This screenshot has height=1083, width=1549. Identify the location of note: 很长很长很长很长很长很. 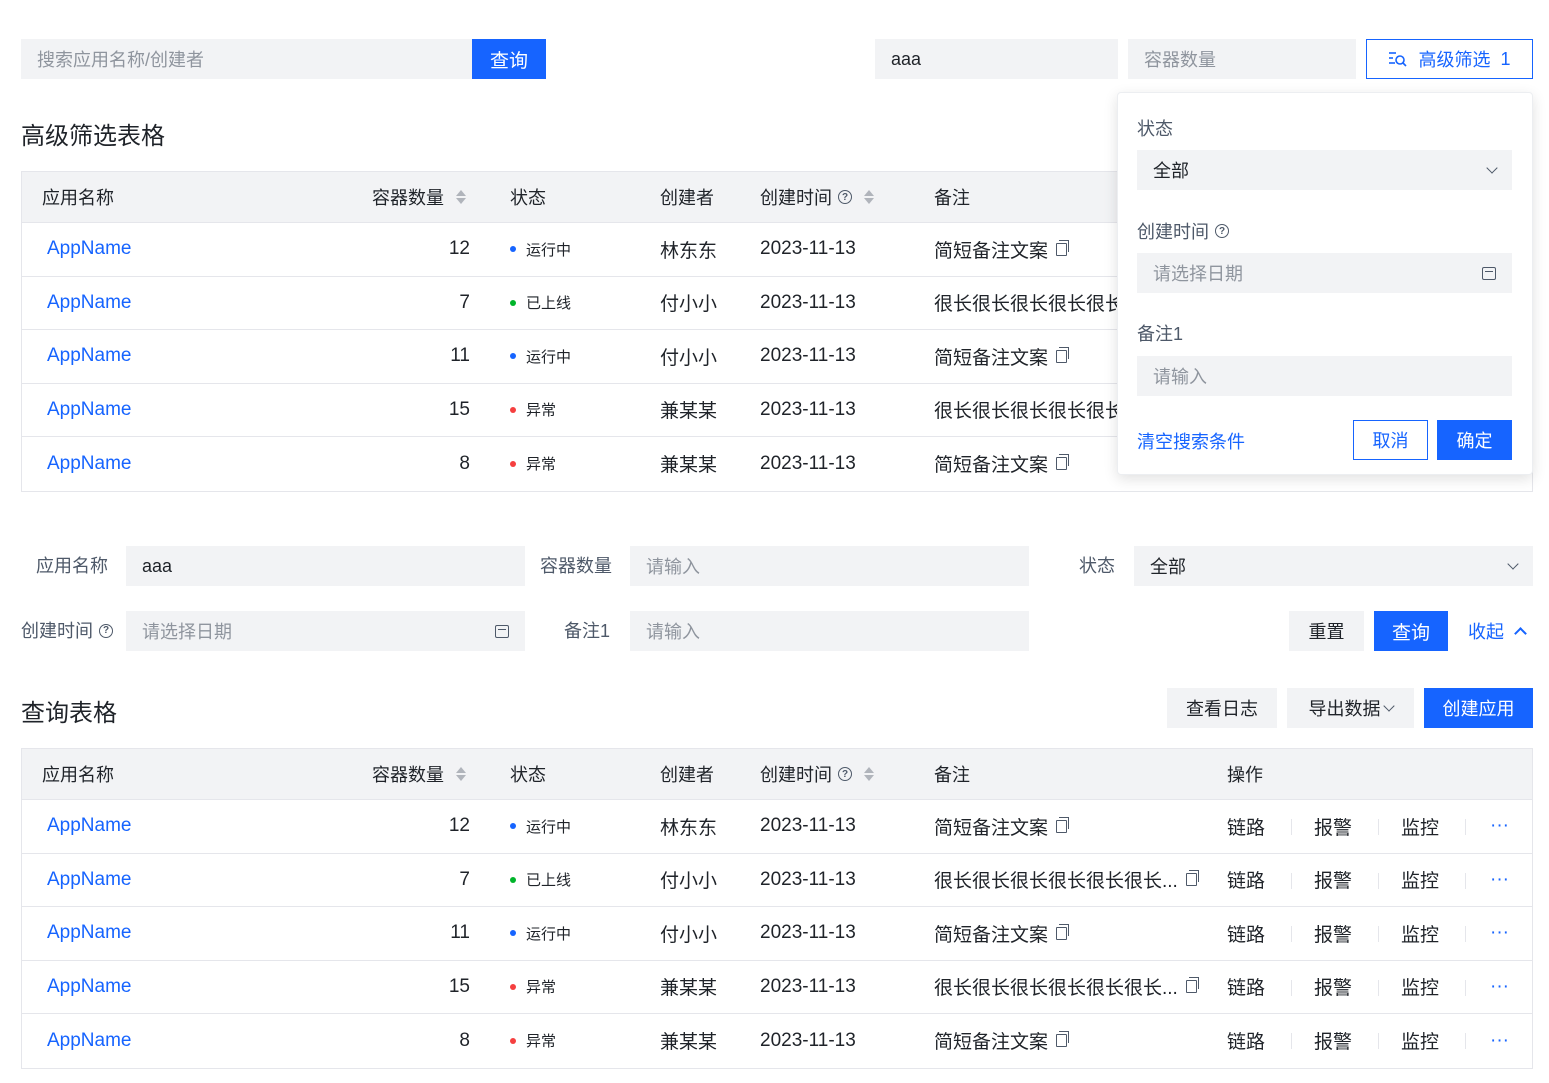
(1038, 410).